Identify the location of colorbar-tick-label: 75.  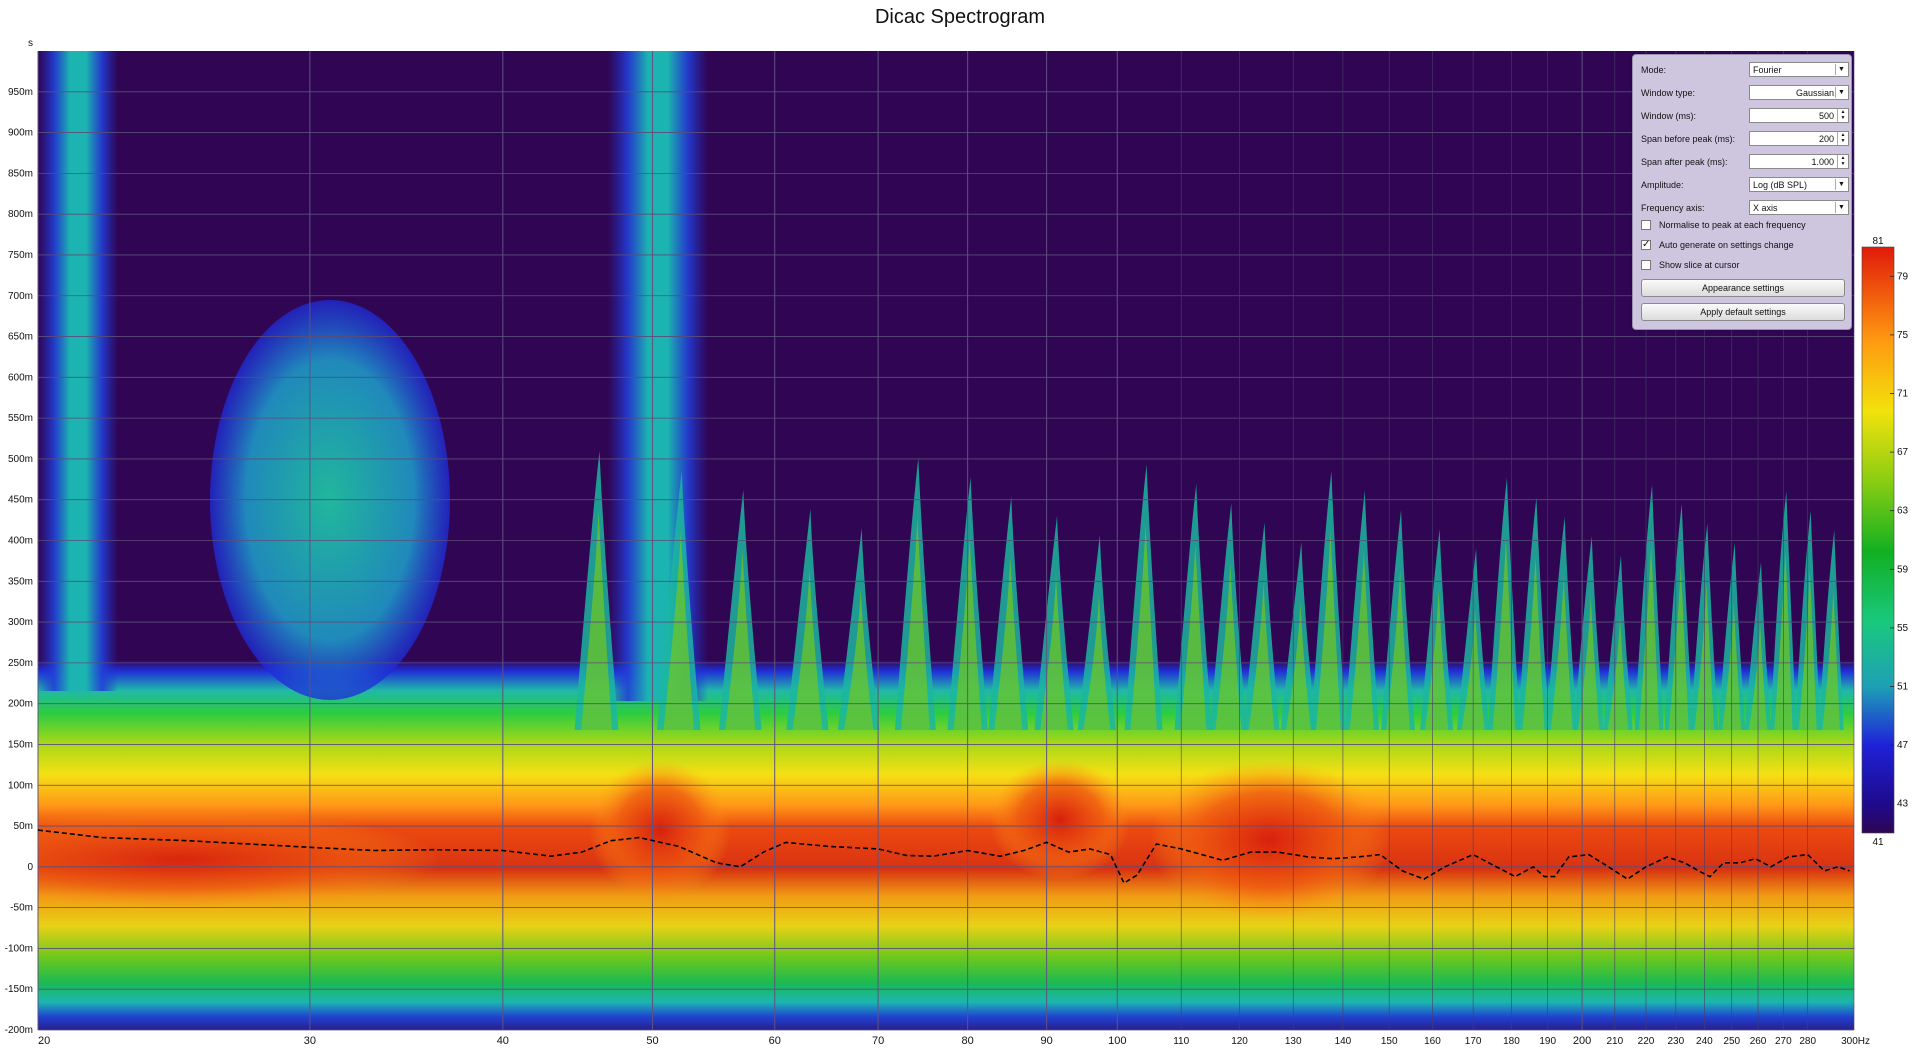
(1903, 335).